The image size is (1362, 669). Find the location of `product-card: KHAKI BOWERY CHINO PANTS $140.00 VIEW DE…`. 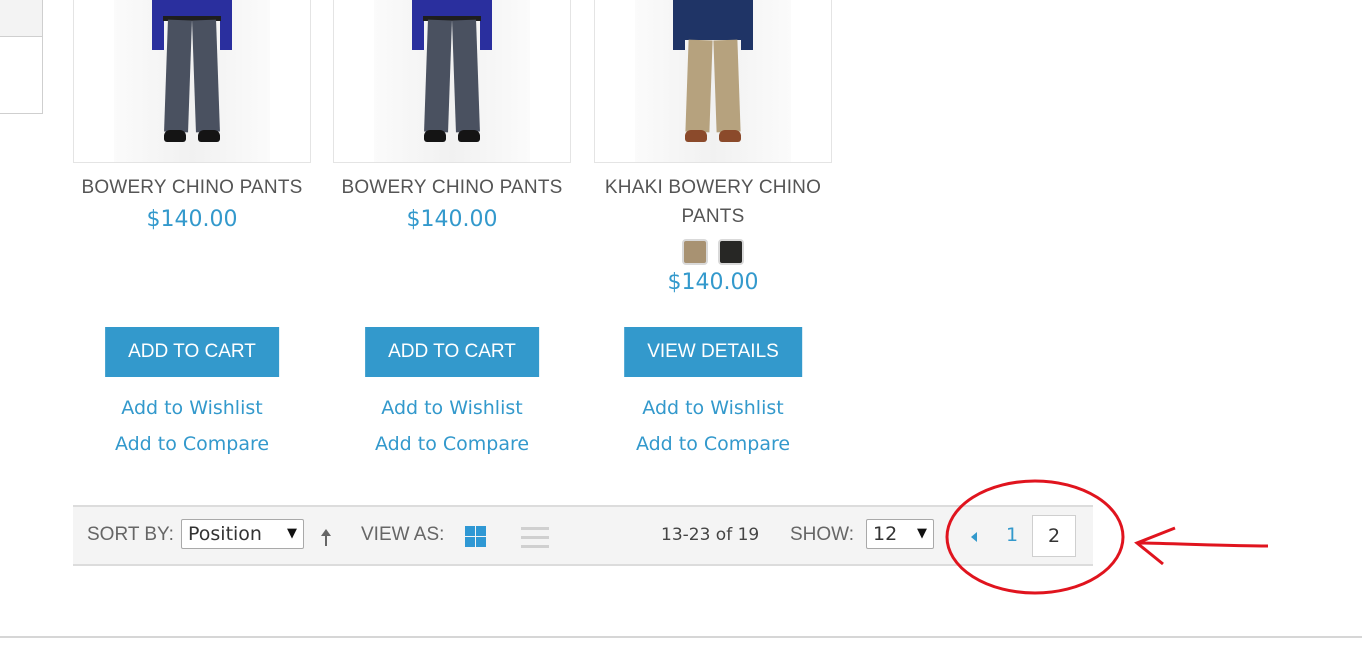

product-card: KHAKI BOWERY CHINO PANTS $140.00 VIEW DE… is located at coordinates (713, 227).